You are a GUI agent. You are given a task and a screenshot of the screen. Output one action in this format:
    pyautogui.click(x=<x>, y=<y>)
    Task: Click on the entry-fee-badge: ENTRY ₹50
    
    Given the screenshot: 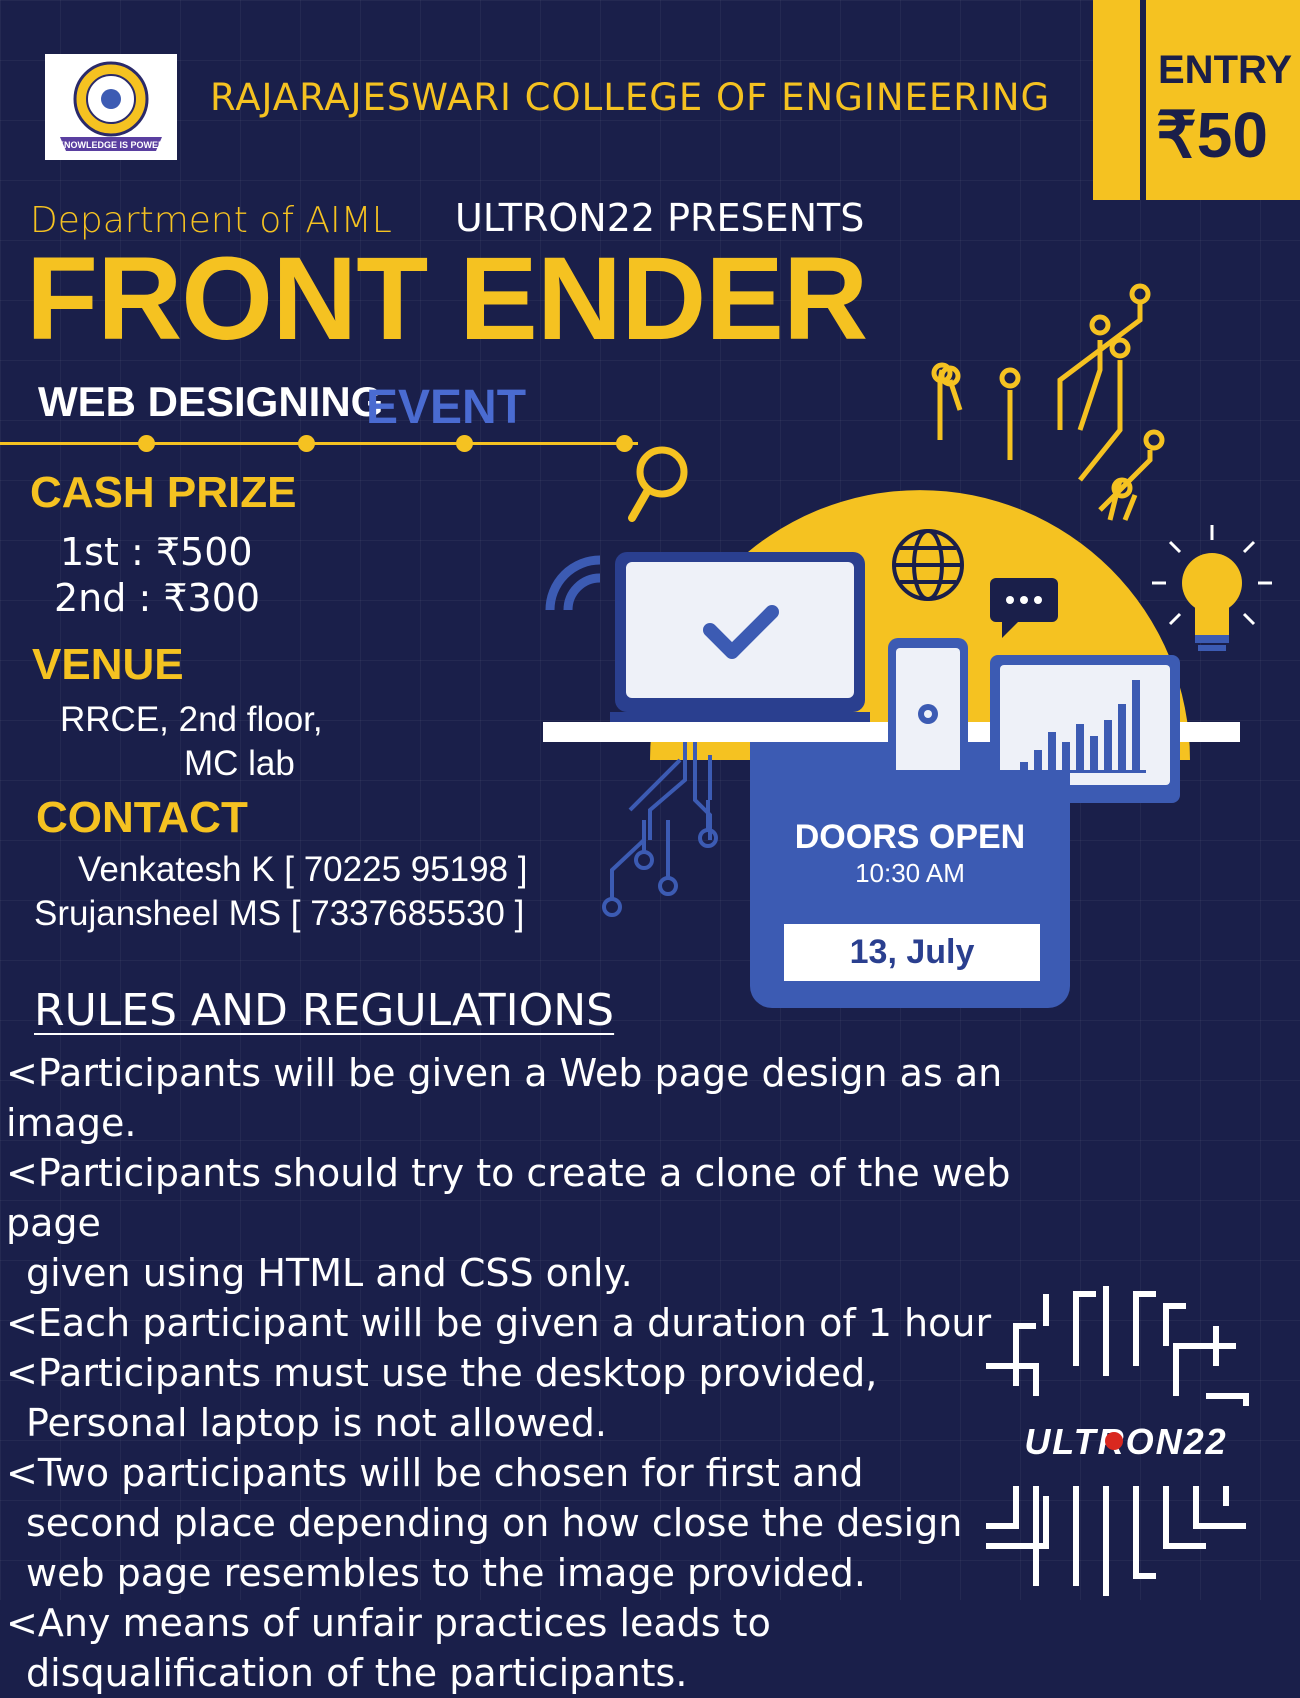 What is the action you would take?
    pyautogui.click(x=1196, y=100)
    